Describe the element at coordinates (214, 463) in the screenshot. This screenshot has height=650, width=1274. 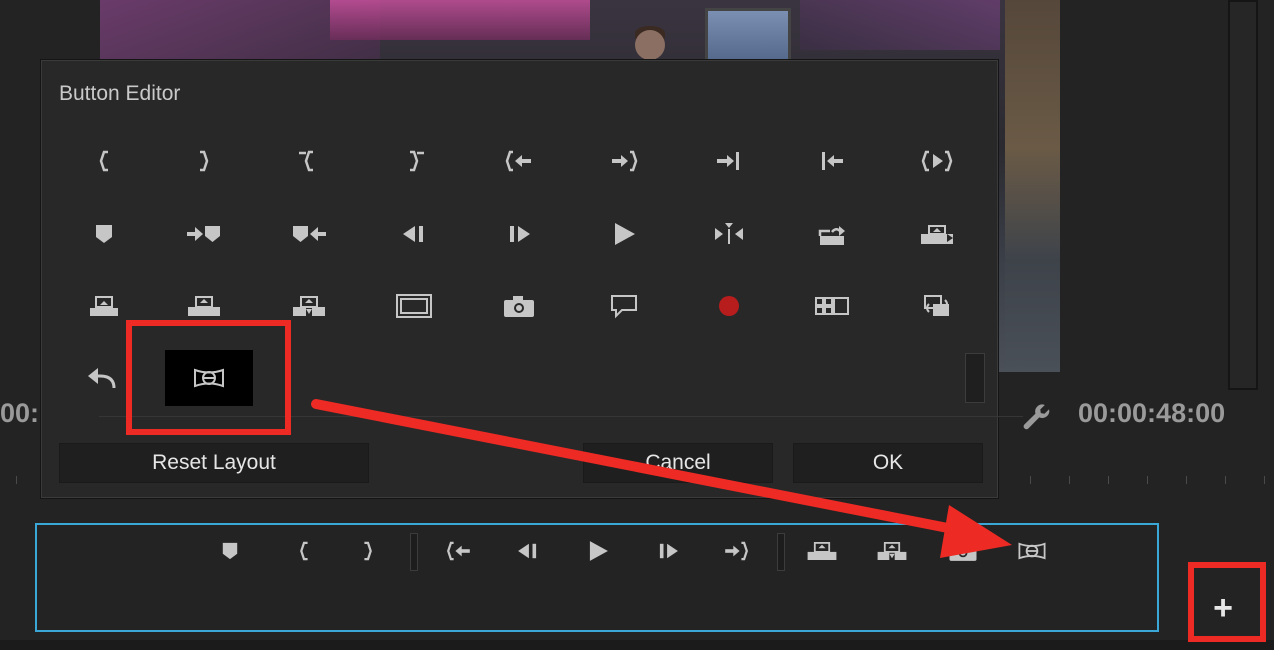
I see `reset-layout-button: Reset Layout` at that location.